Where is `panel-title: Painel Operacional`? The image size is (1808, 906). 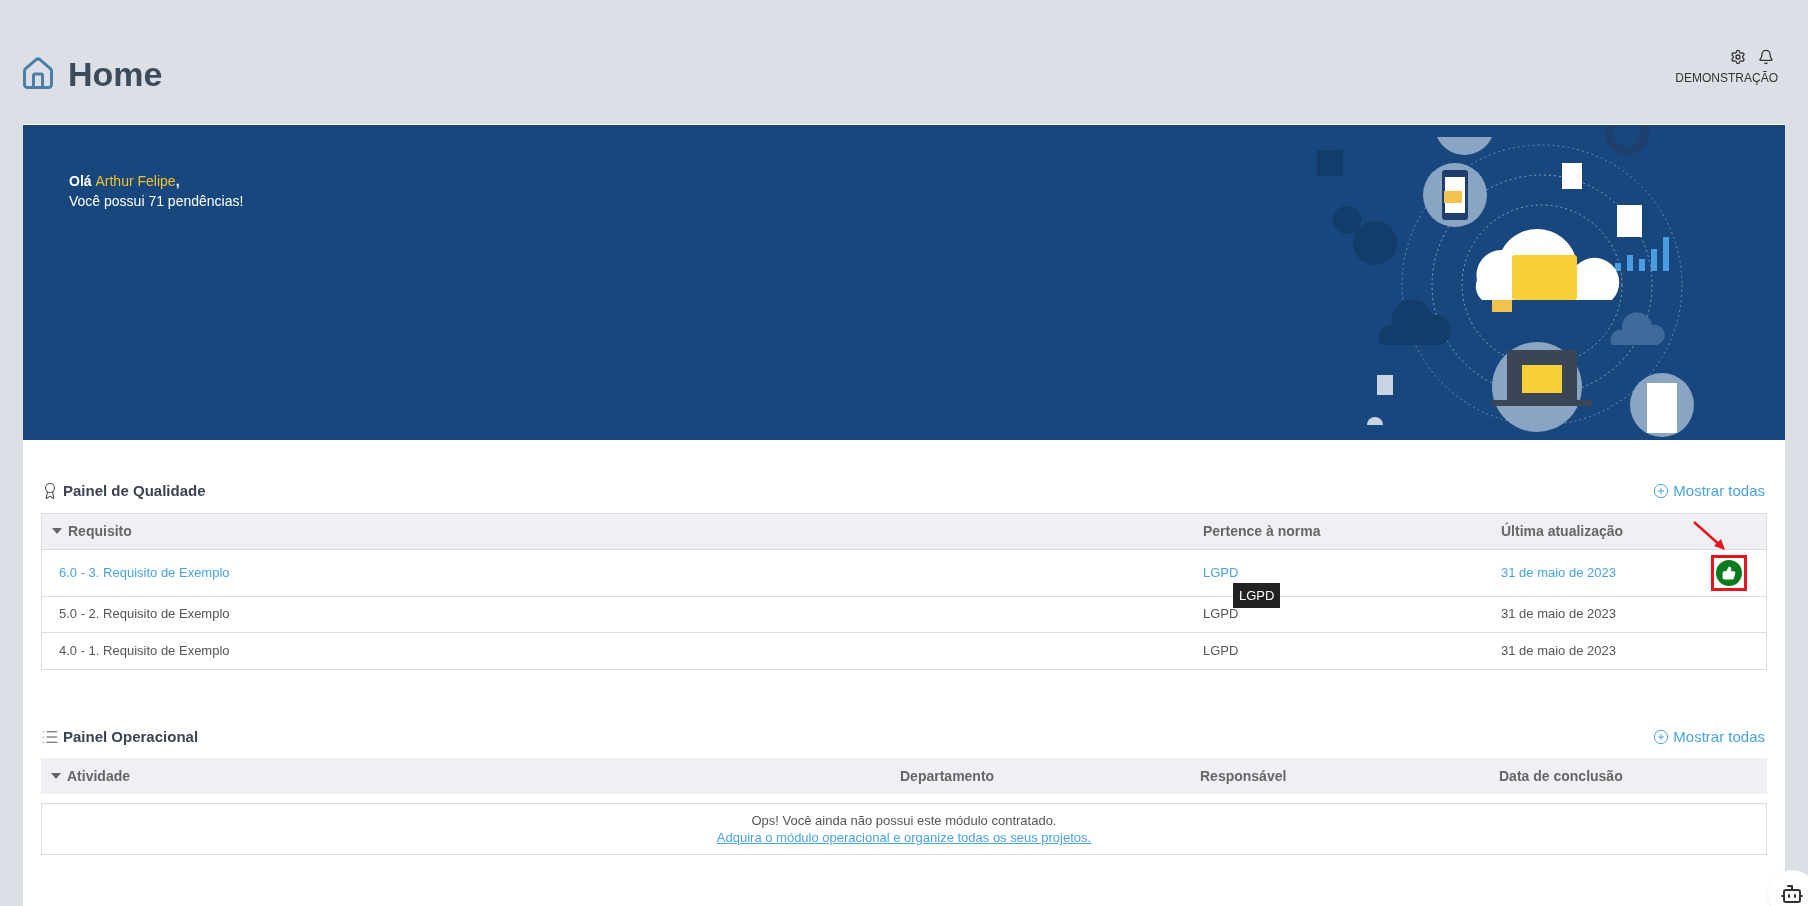
panel-title: Painel Operacional is located at coordinates (131, 736).